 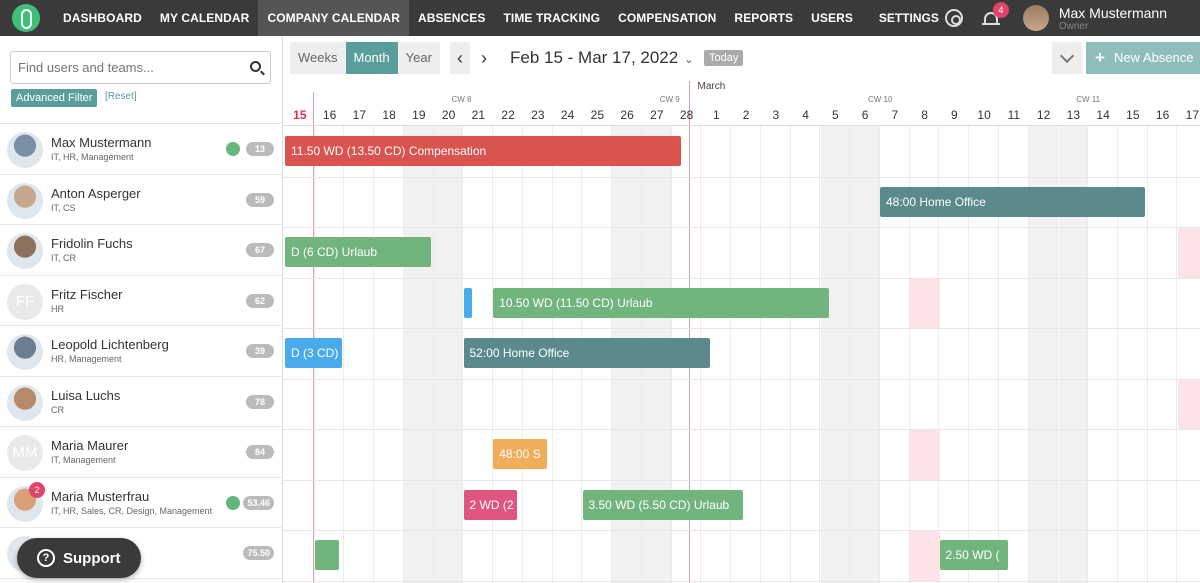 I want to click on download-button, so click(x=1067, y=58).